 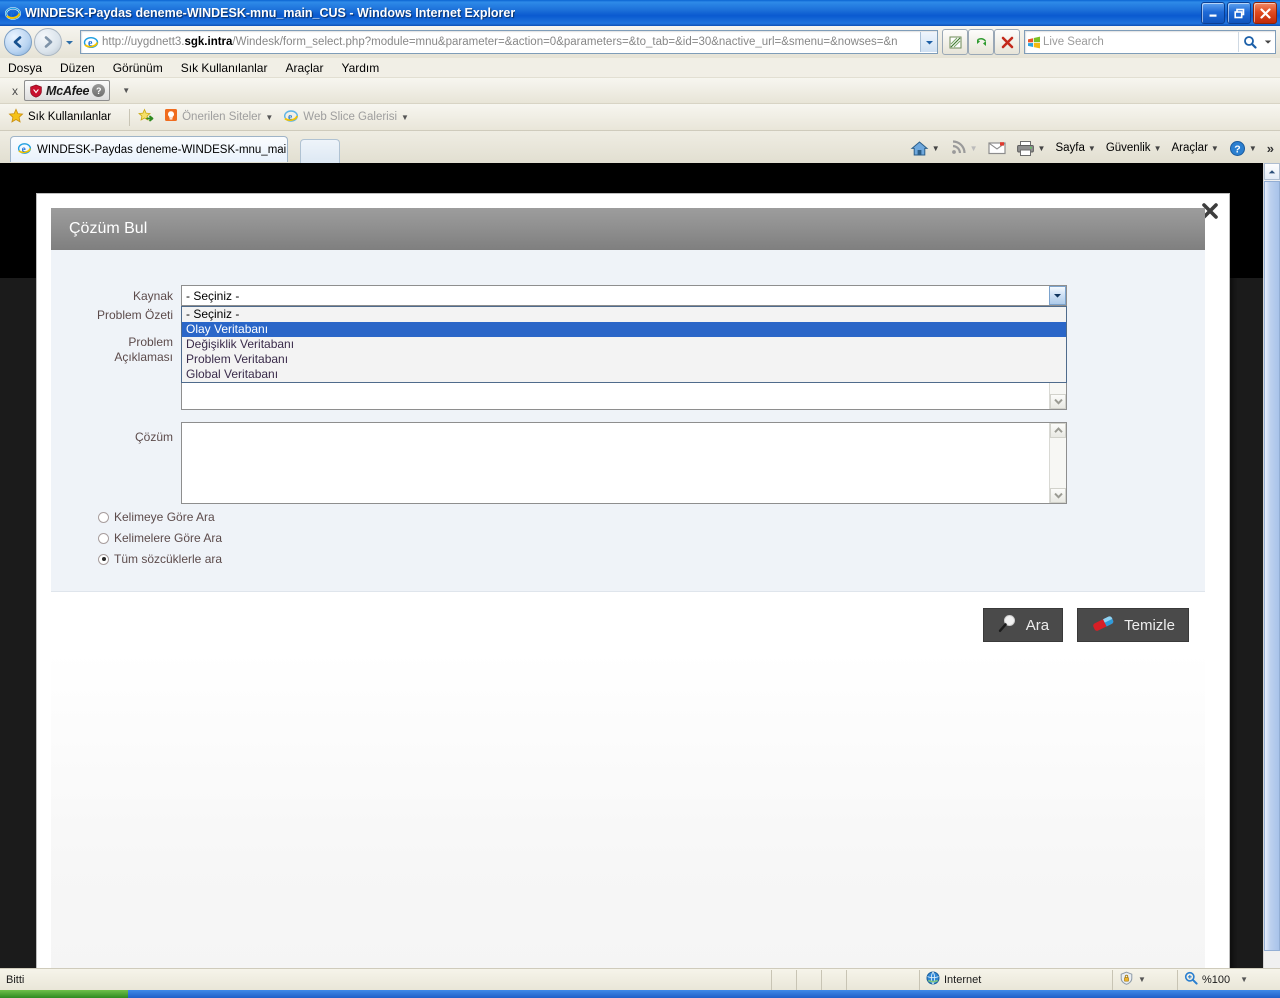 What do you see at coordinates (103, 538) in the screenshot?
I see `radio-kelimelere-gore-ara` at bounding box center [103, 538].